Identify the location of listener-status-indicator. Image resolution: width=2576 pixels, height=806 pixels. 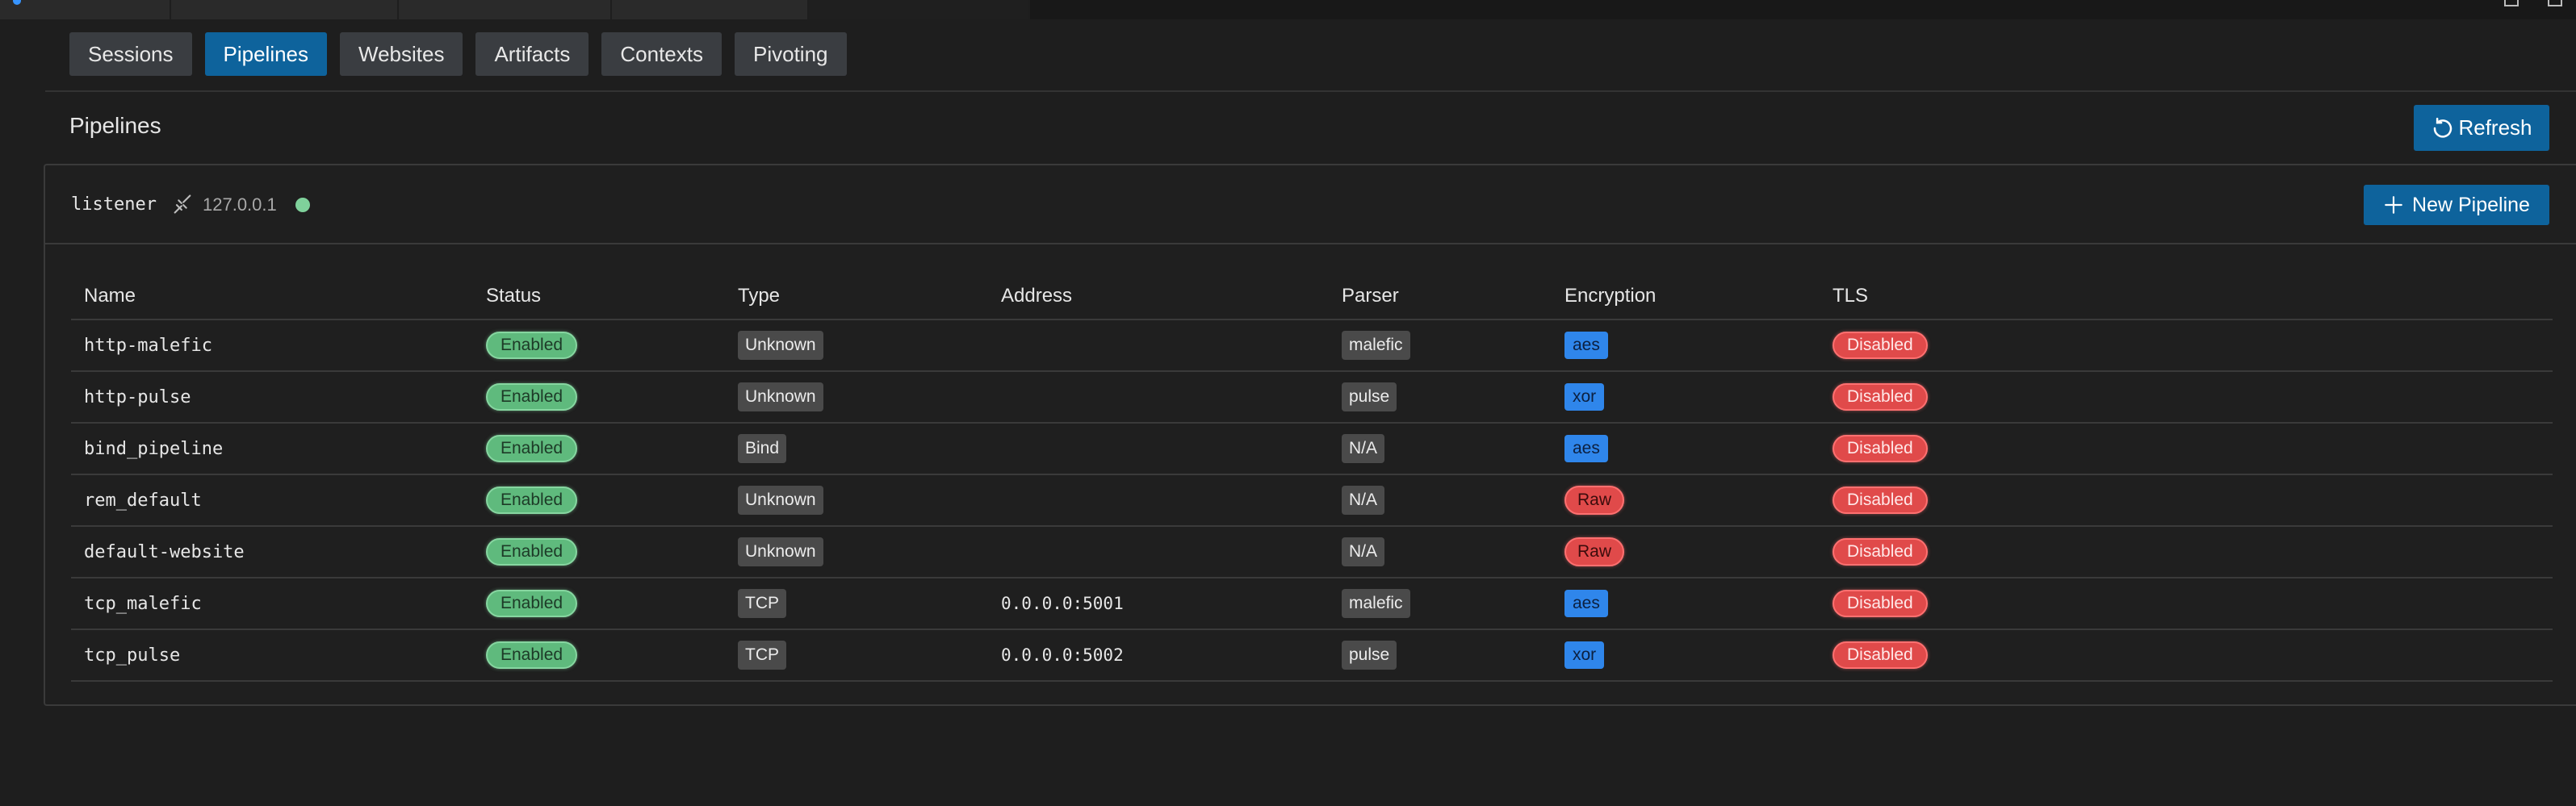
(302, 205).